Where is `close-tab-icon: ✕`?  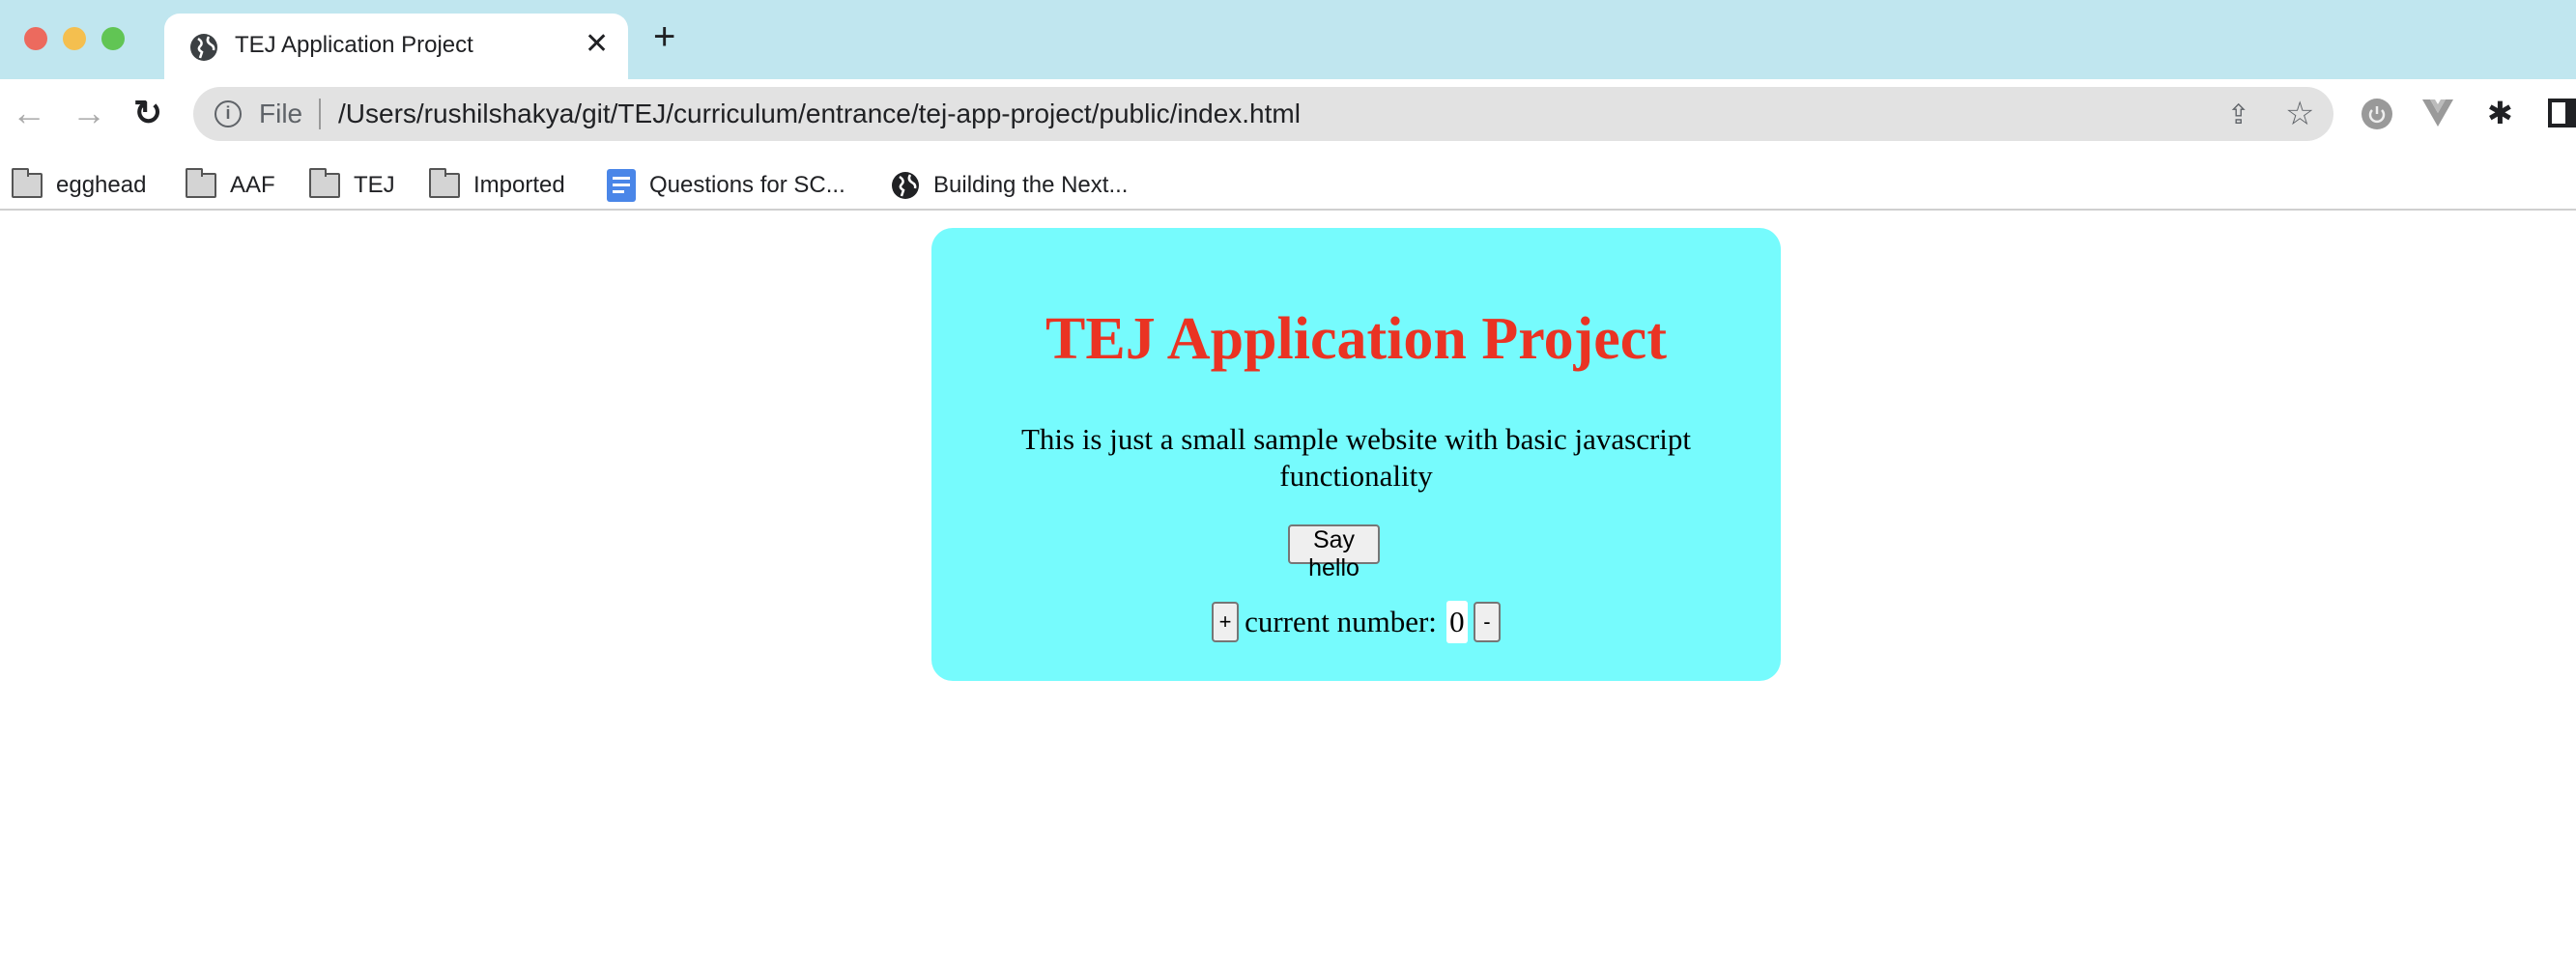 close-tab-icon: ✕ is located at coordinates (597, 44).